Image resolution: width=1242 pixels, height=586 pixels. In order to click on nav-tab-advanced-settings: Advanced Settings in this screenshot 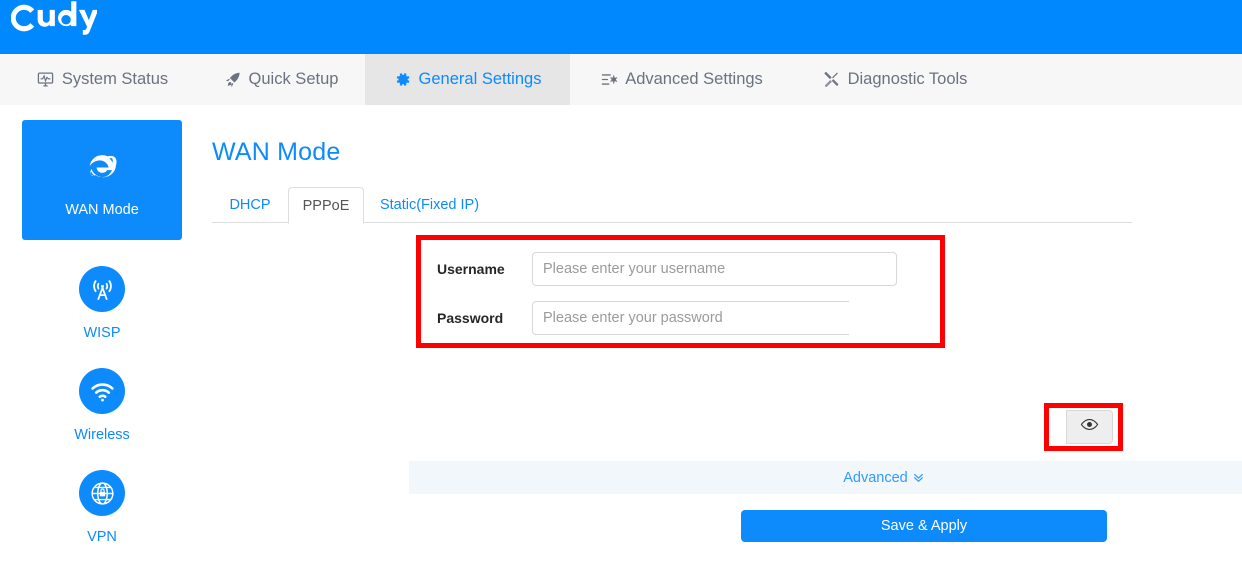, I will do `click(681, 79)`.